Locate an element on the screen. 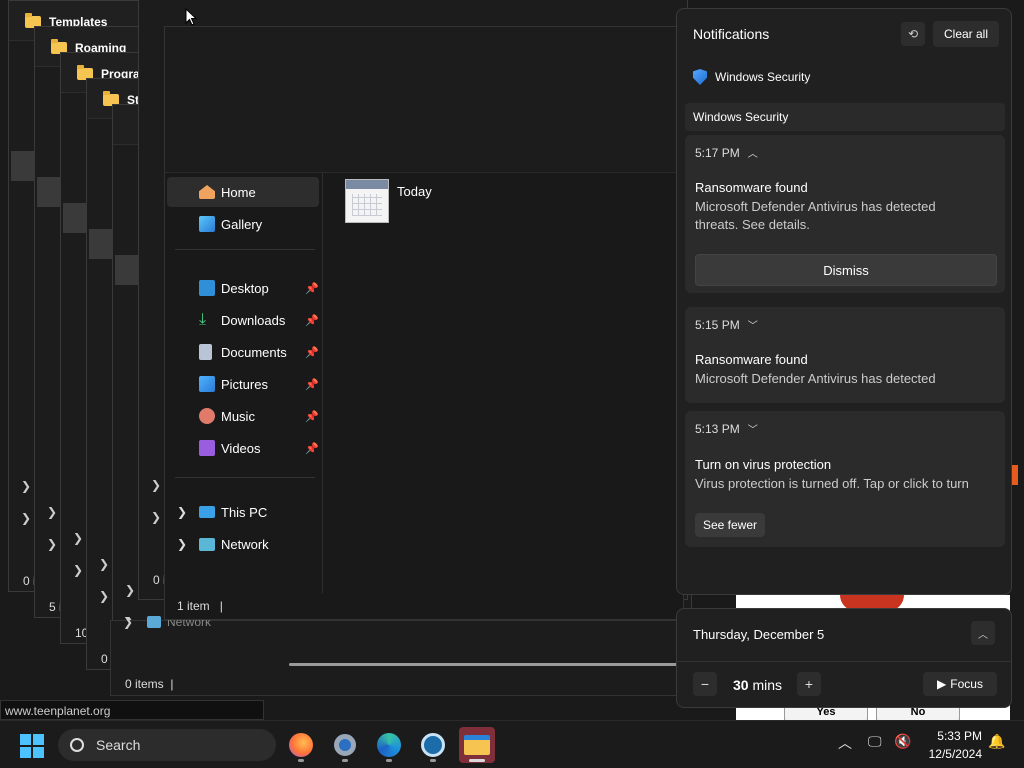 This screenshot has width=1024, height=768. nav-item-documents: Documents 📌 is located at coordinates (243, 352).